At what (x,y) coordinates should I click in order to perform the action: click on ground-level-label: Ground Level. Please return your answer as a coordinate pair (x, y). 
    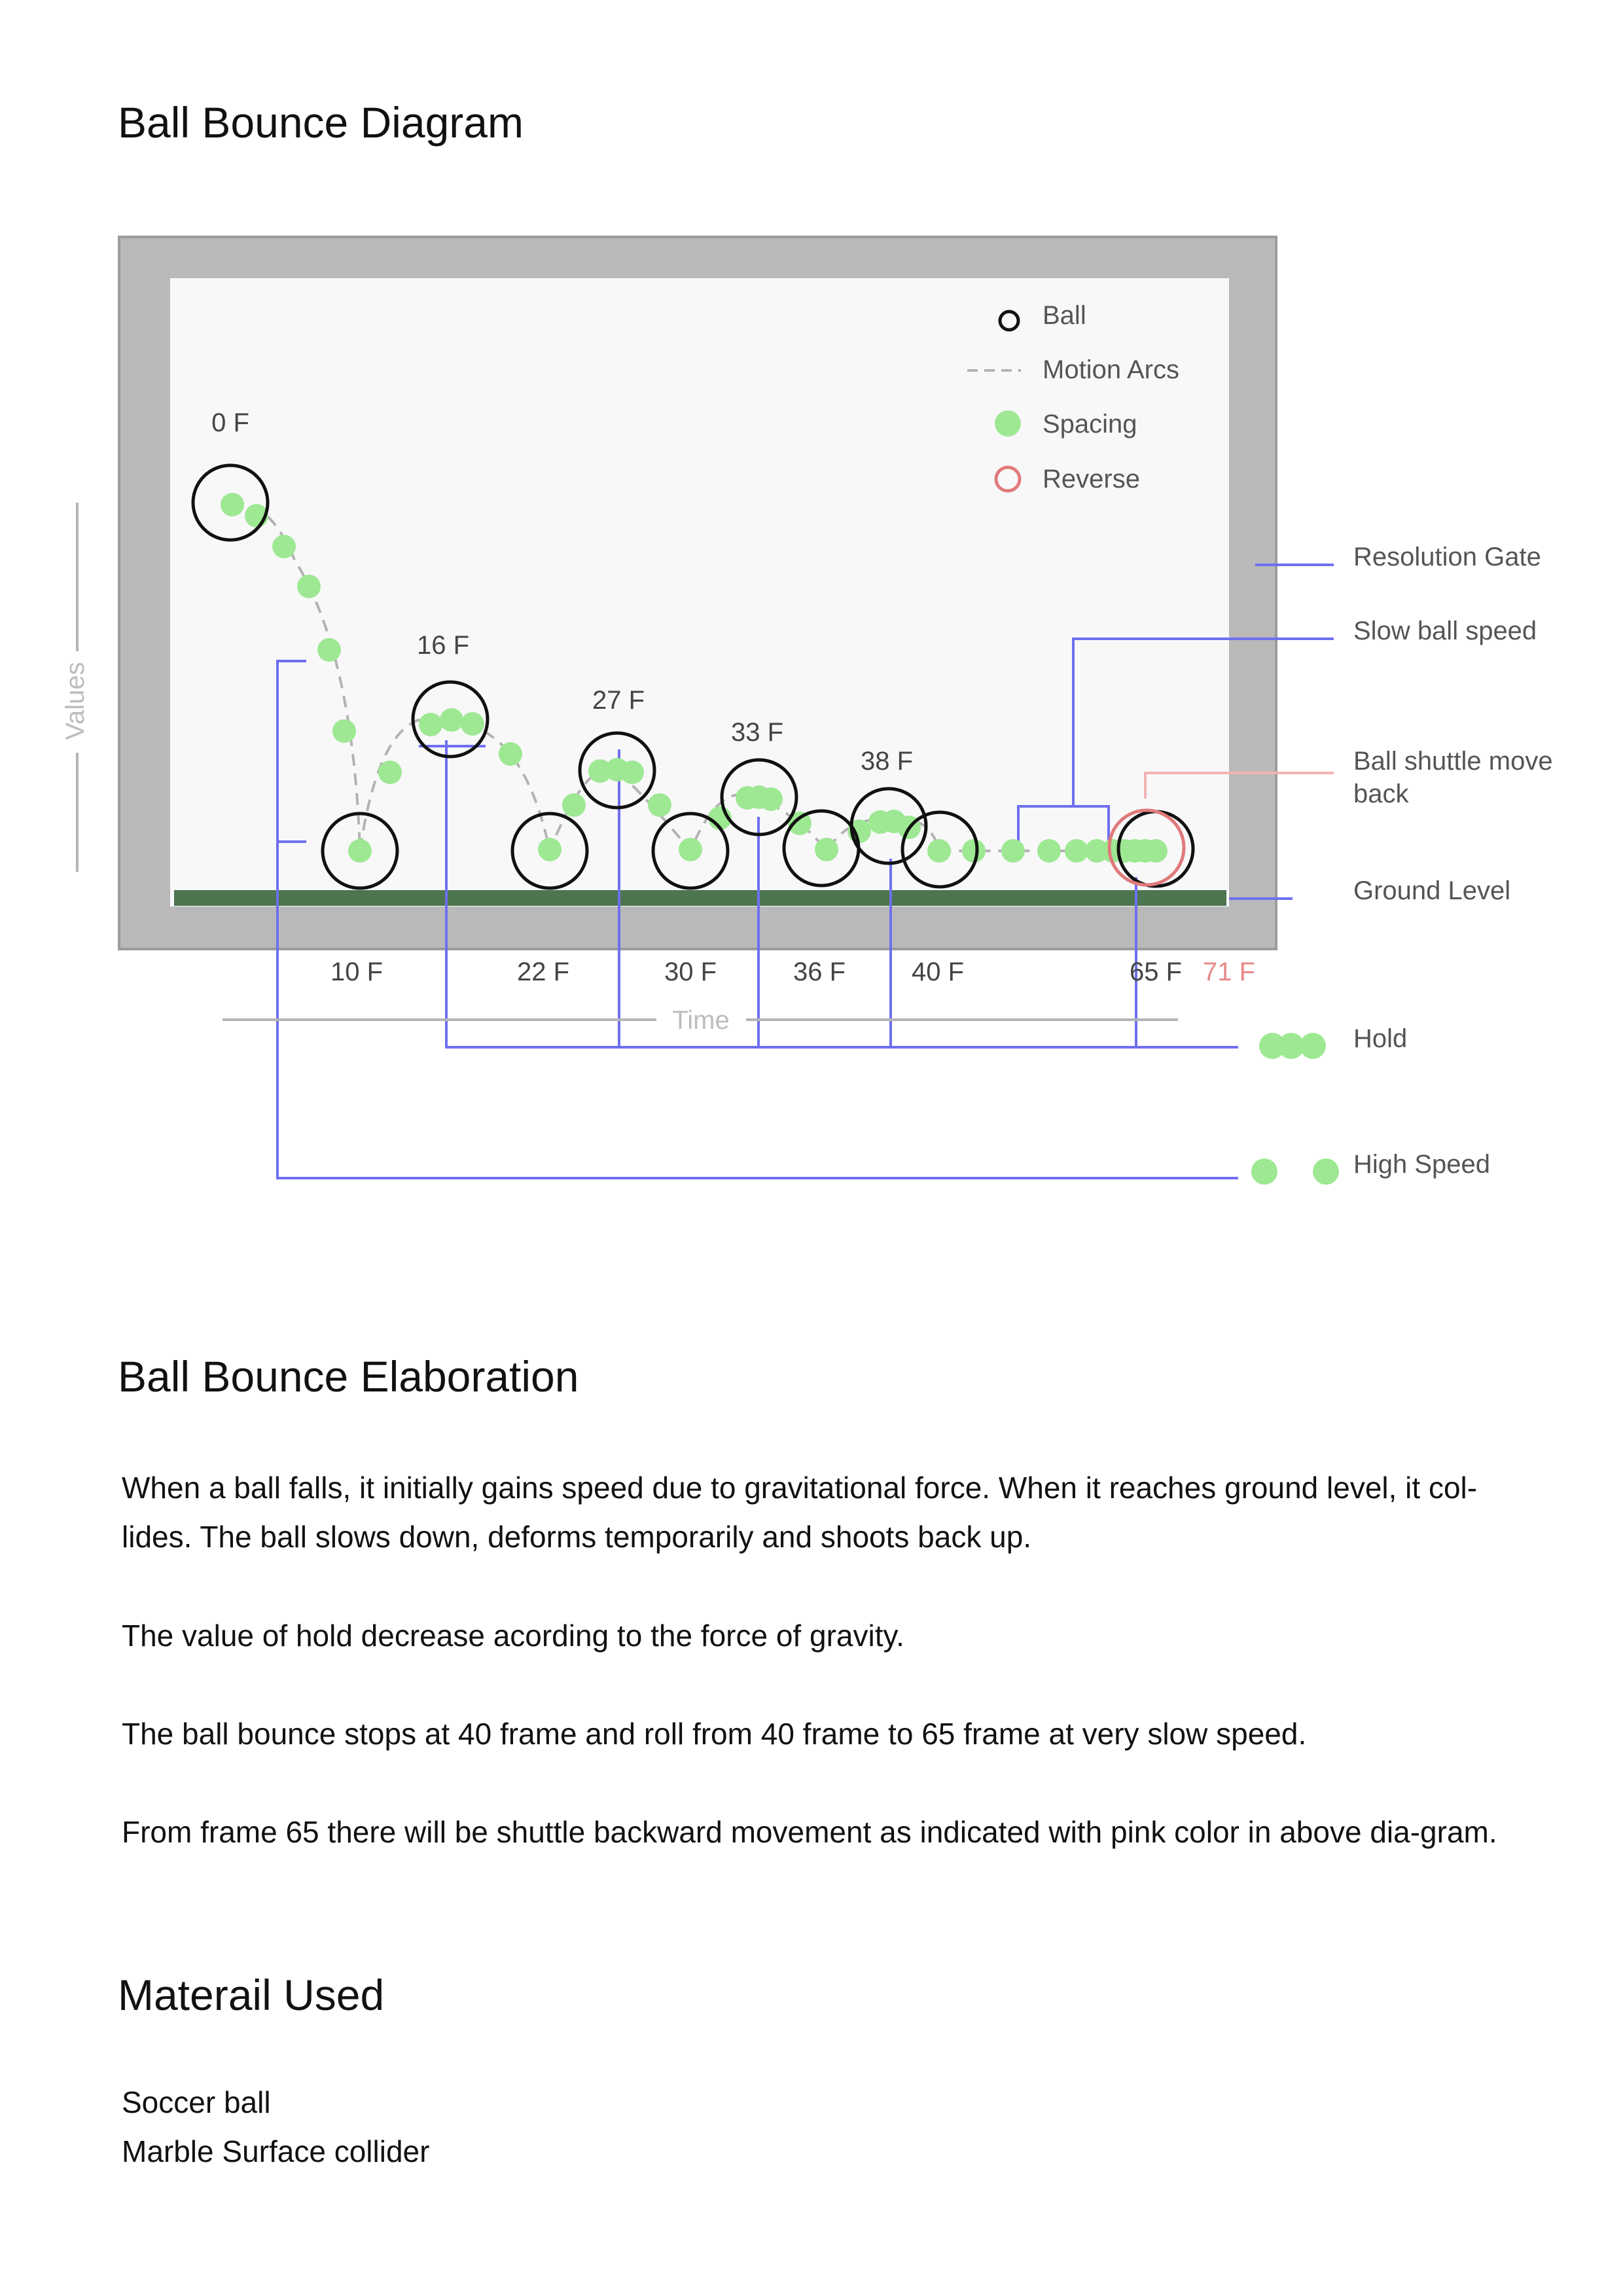
    Looking at the image, I should click on (1431, 890).